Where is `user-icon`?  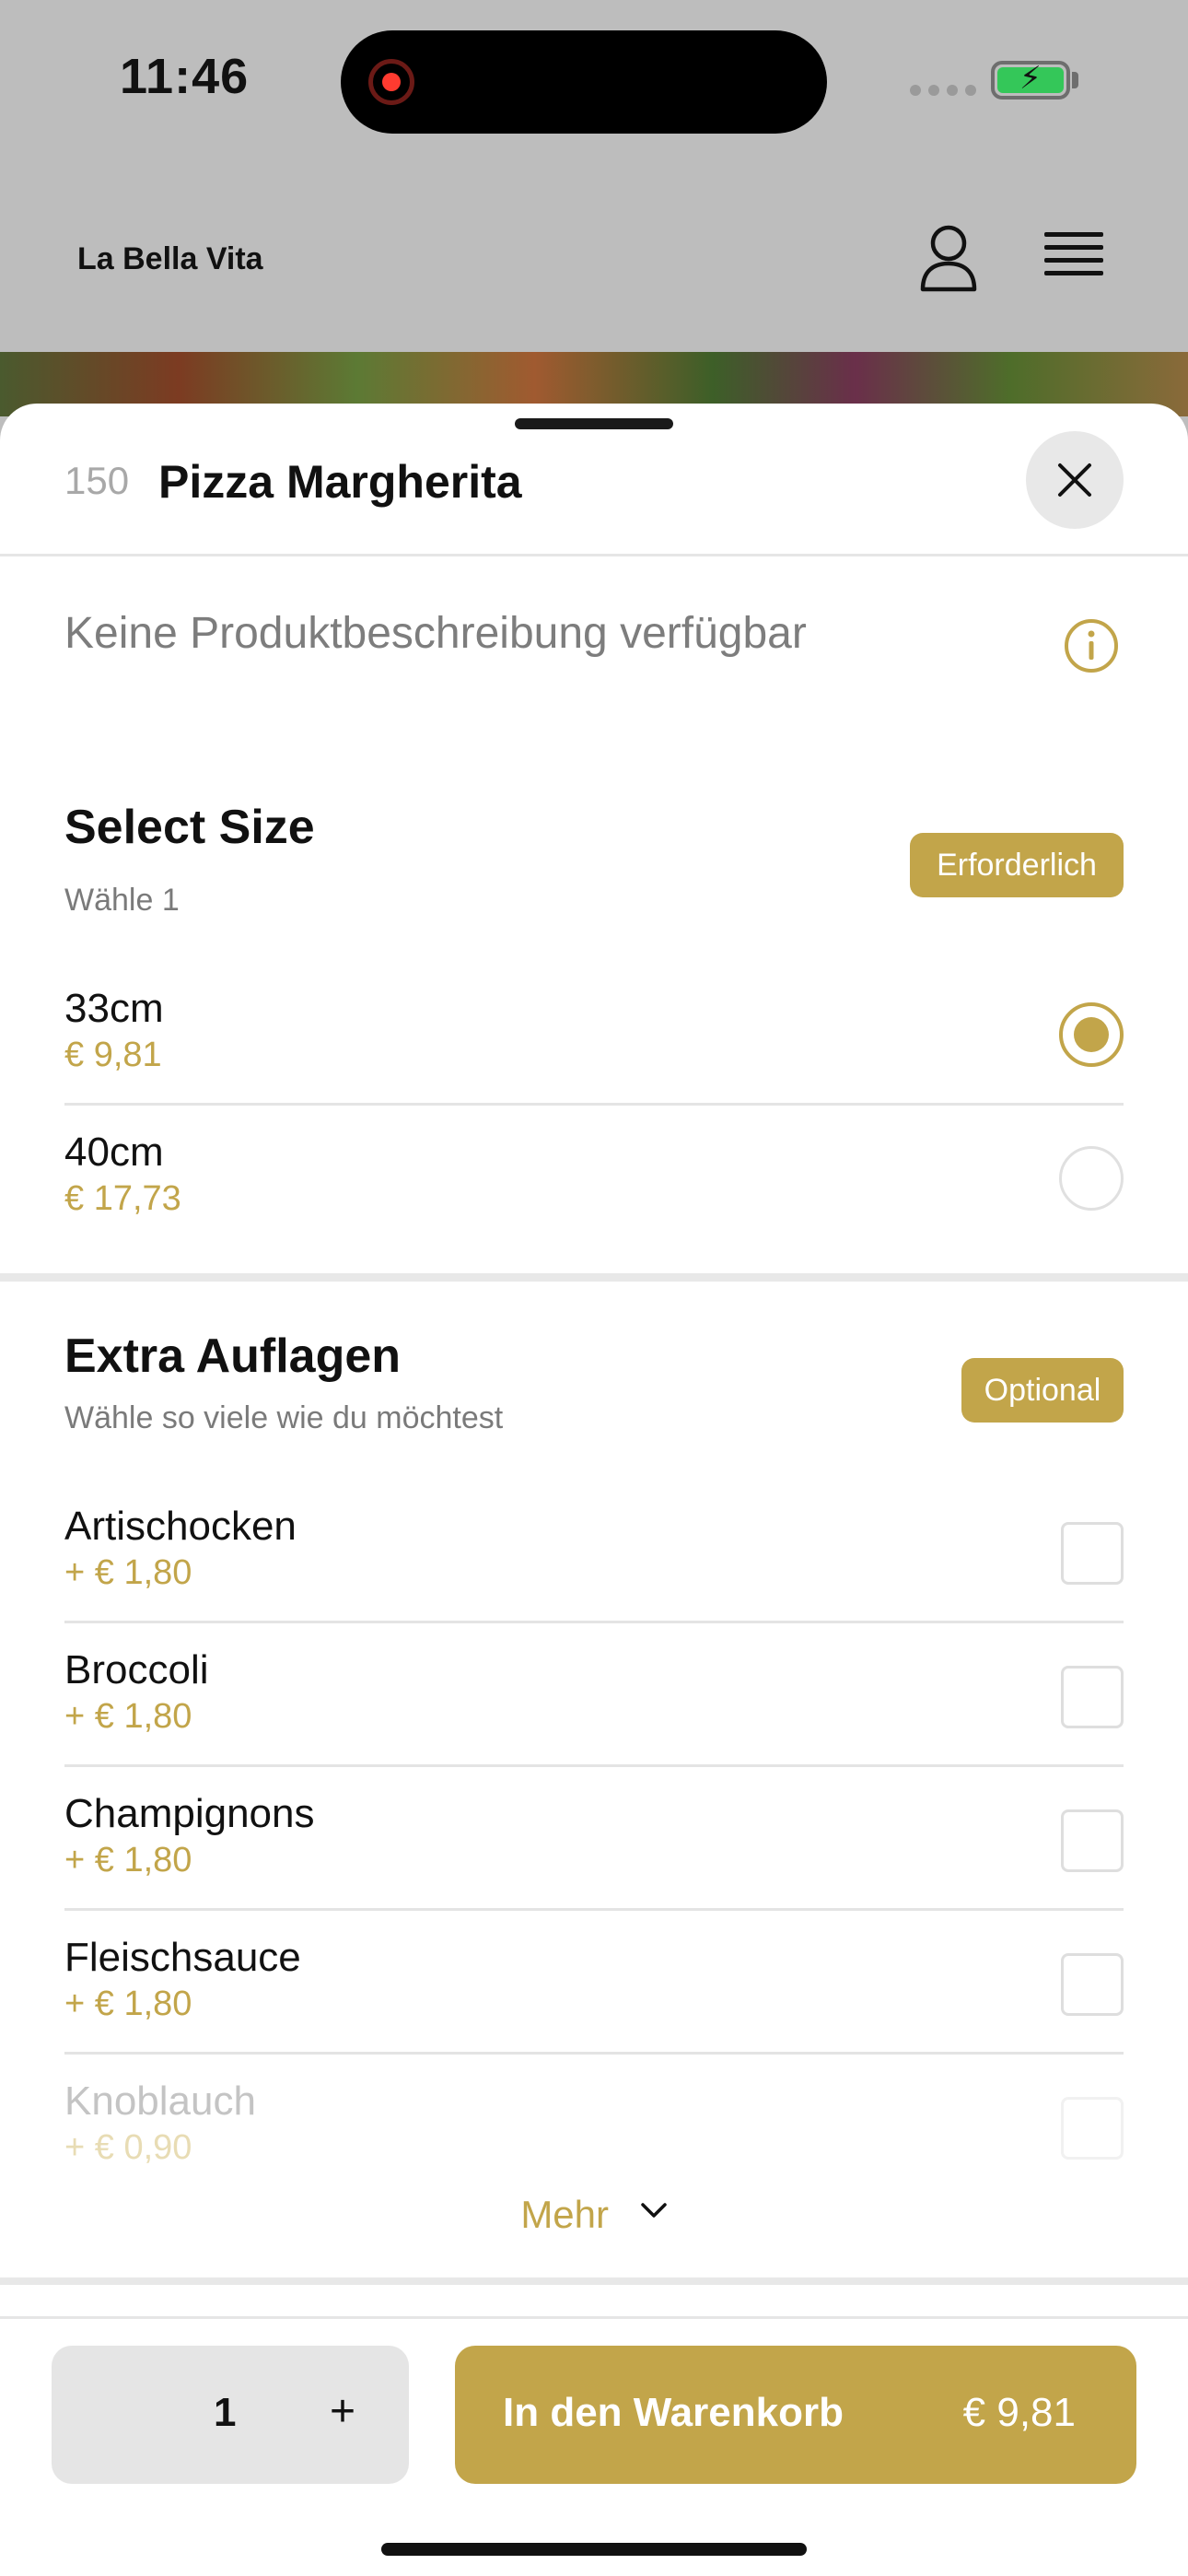 user-icon is located at coordinates (948, 258).